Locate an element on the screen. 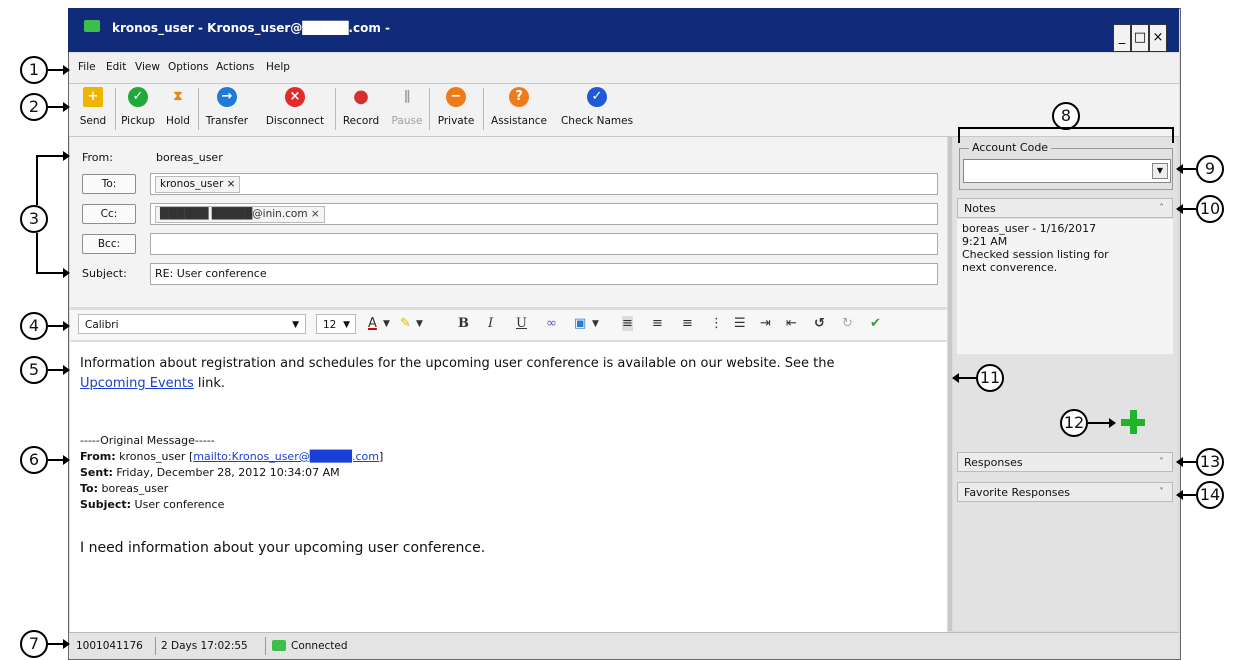 The height and width of the screenshot is (660, 1248). align-center-icon: ≡ is located at coordinates (657, 323).